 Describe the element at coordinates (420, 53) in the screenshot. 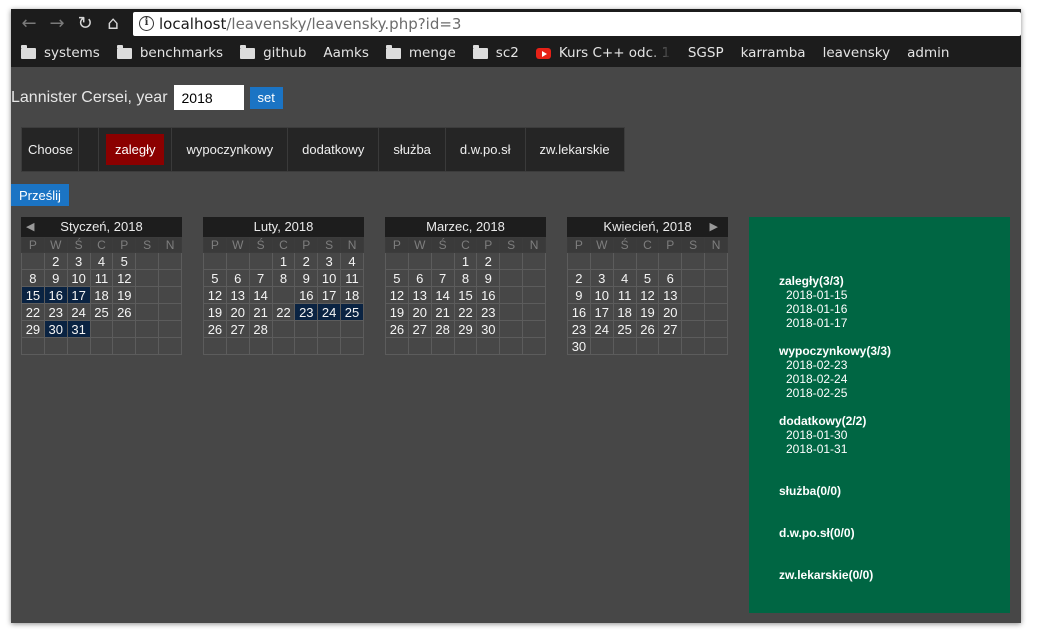

I see `bookmark-item: menge` at that location.